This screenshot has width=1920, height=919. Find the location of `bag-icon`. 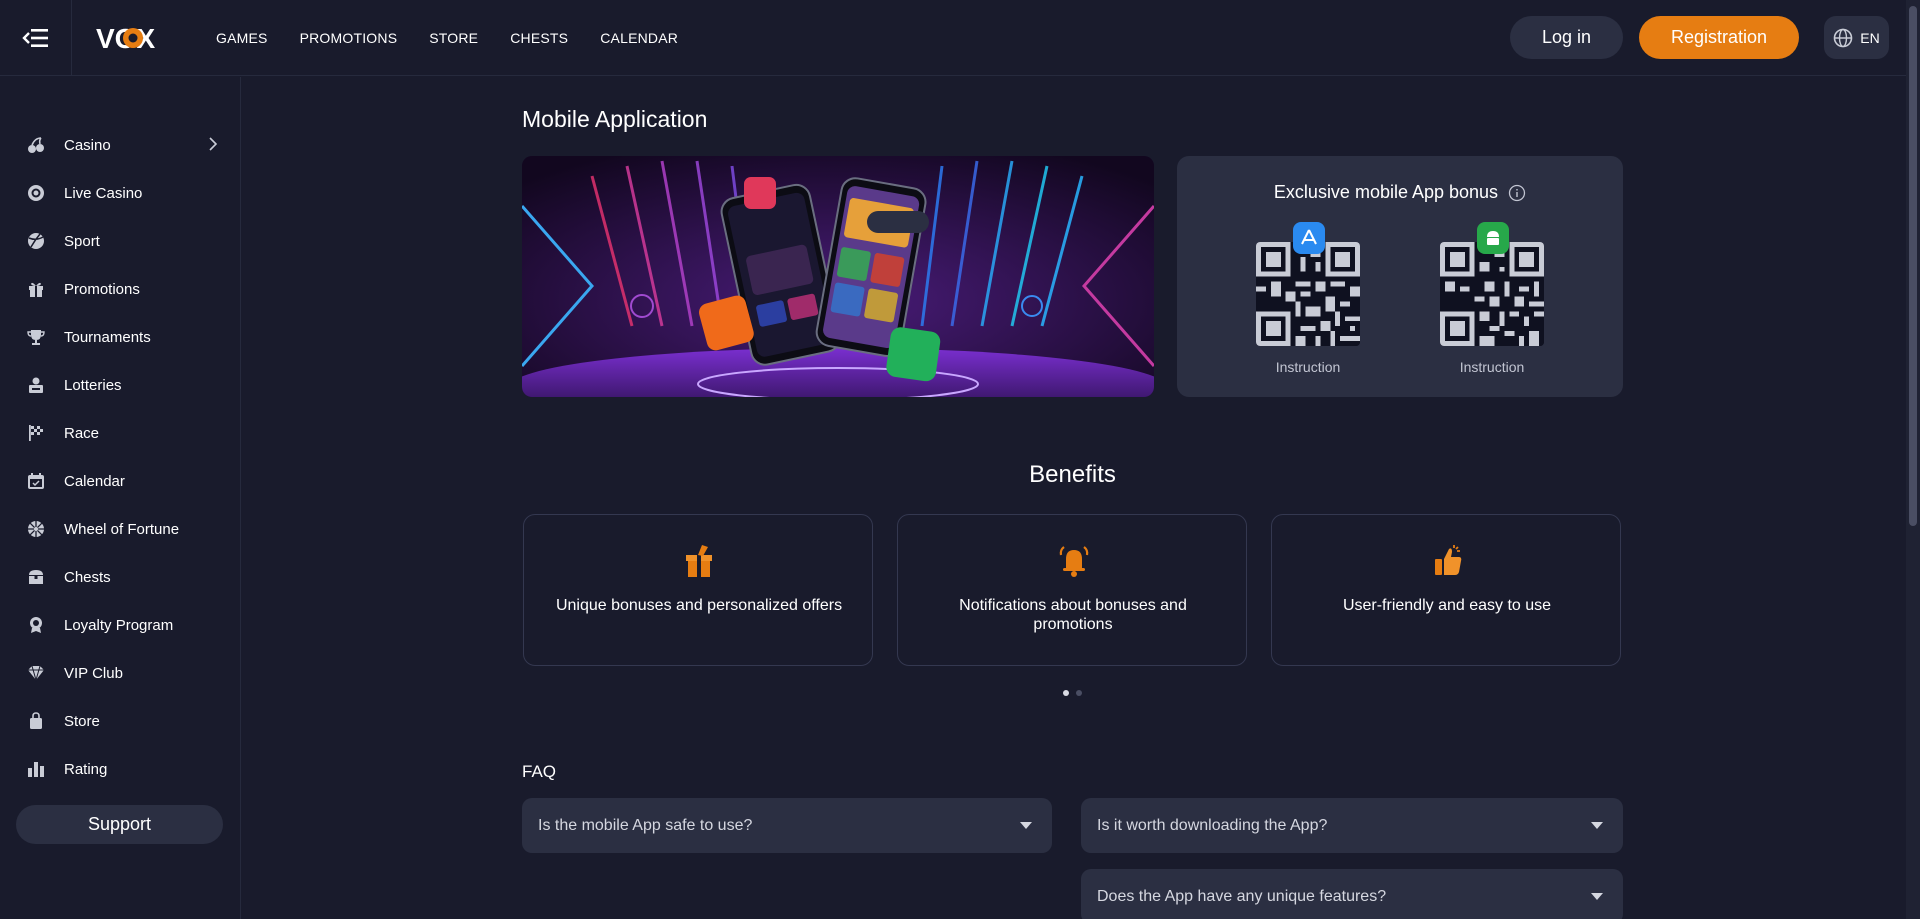

bag-icon is located at coordinates (36, 721).